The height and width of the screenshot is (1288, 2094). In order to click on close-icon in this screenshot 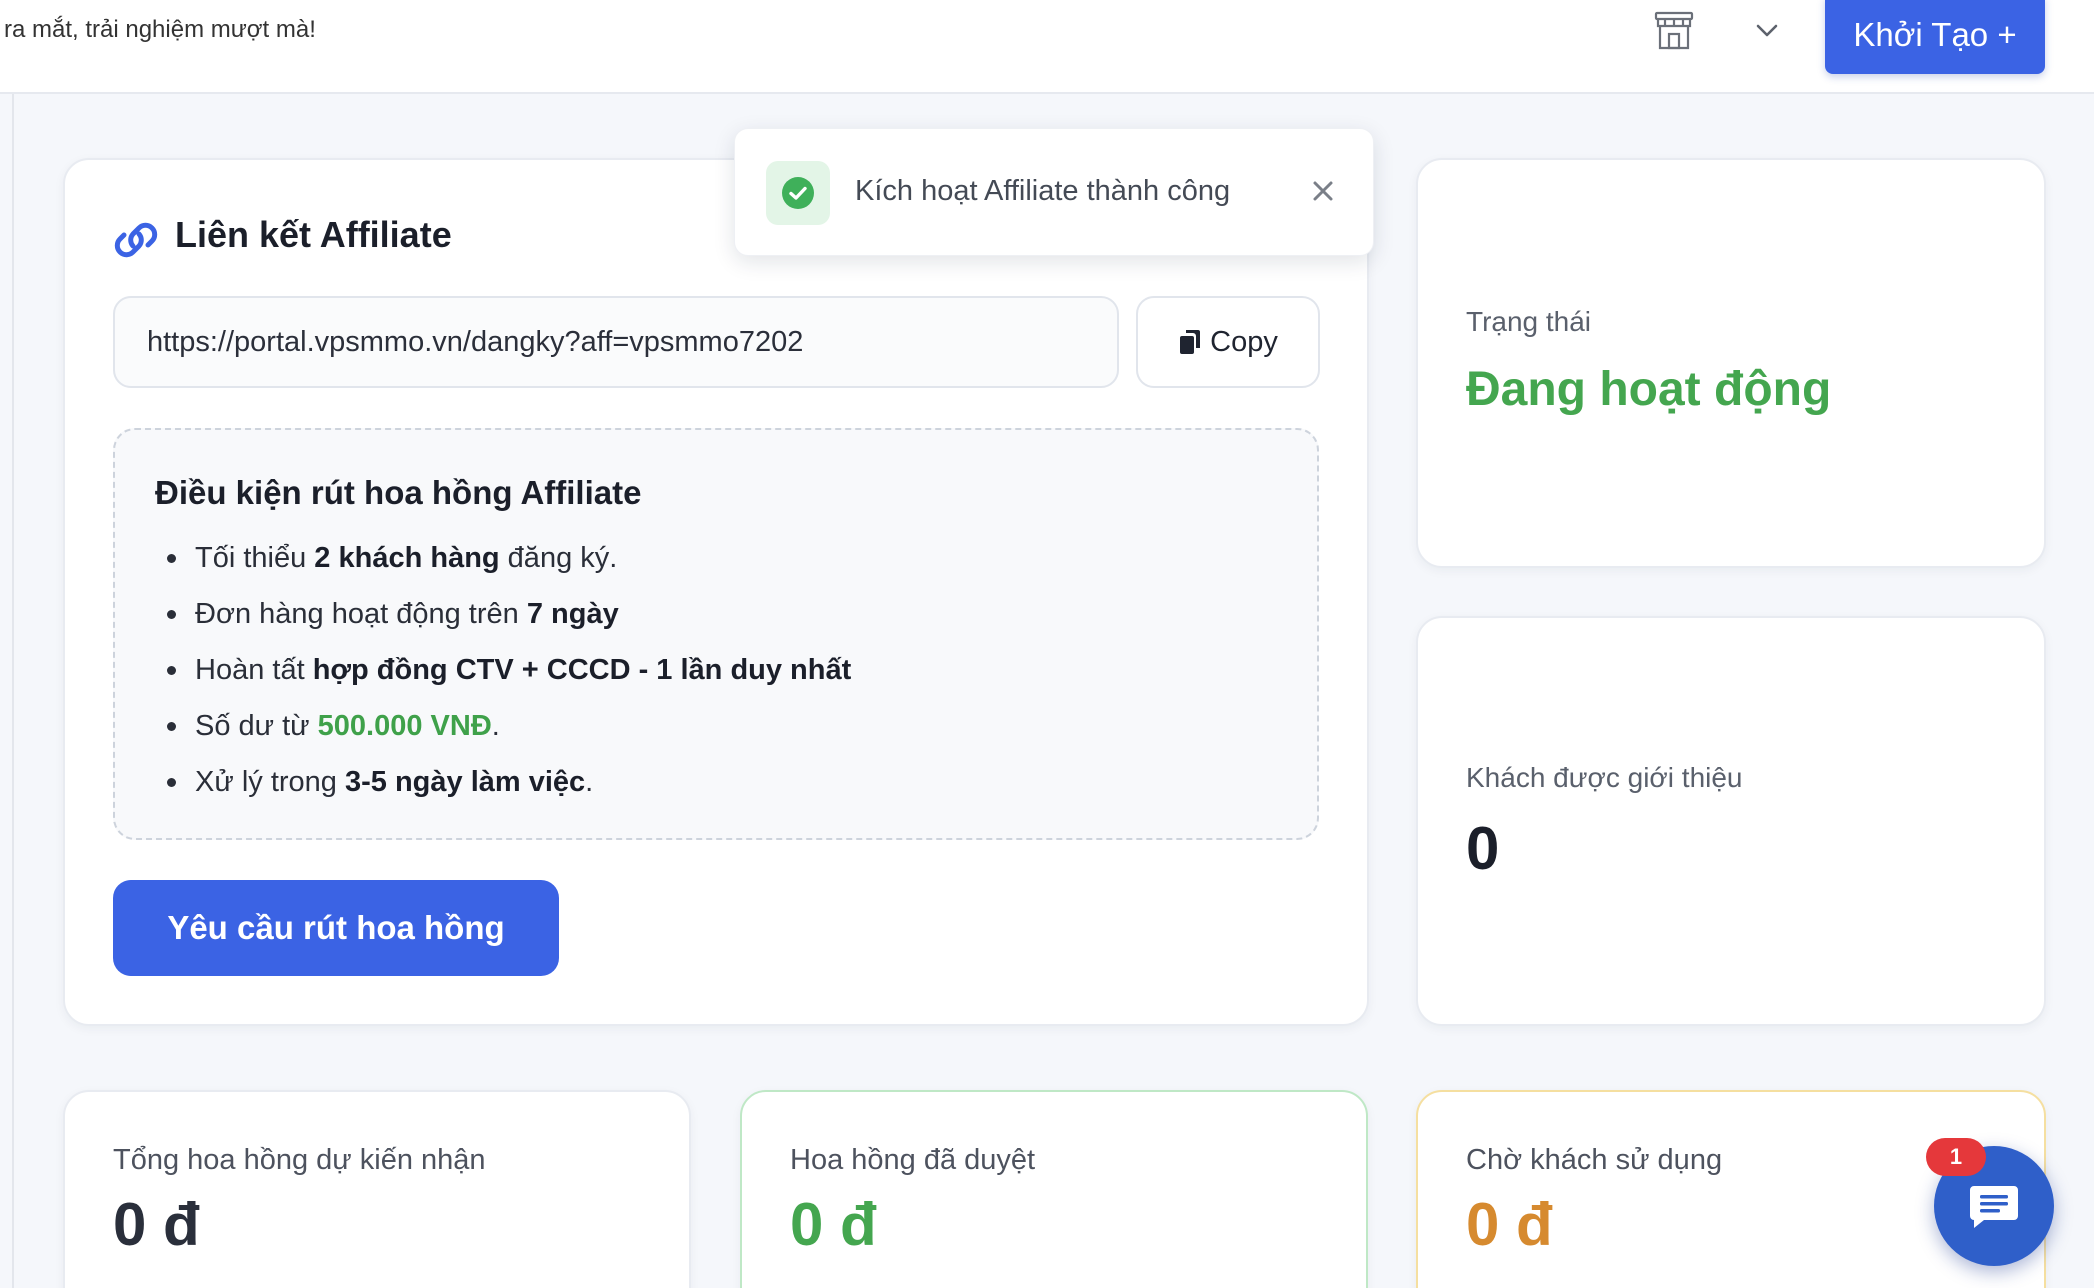, I will do `click(1323, 191)`.